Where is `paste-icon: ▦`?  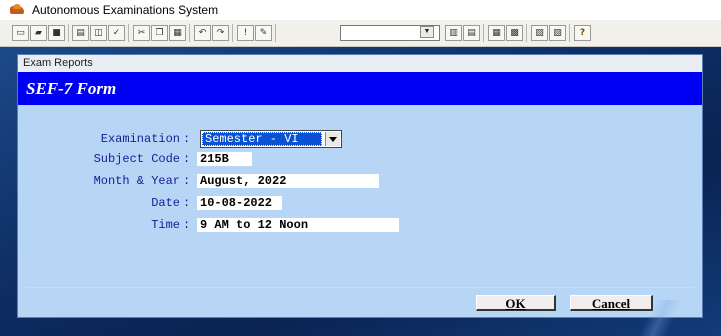
paste-icon: ▦ is located at coordinates (177, 33).